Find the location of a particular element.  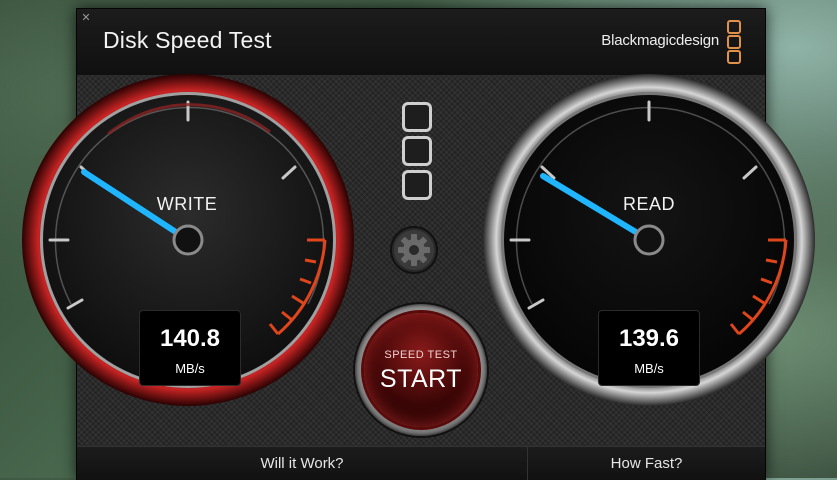

footer-tabs: Will it Work? How Fast? is located at coordinates (421, 463).